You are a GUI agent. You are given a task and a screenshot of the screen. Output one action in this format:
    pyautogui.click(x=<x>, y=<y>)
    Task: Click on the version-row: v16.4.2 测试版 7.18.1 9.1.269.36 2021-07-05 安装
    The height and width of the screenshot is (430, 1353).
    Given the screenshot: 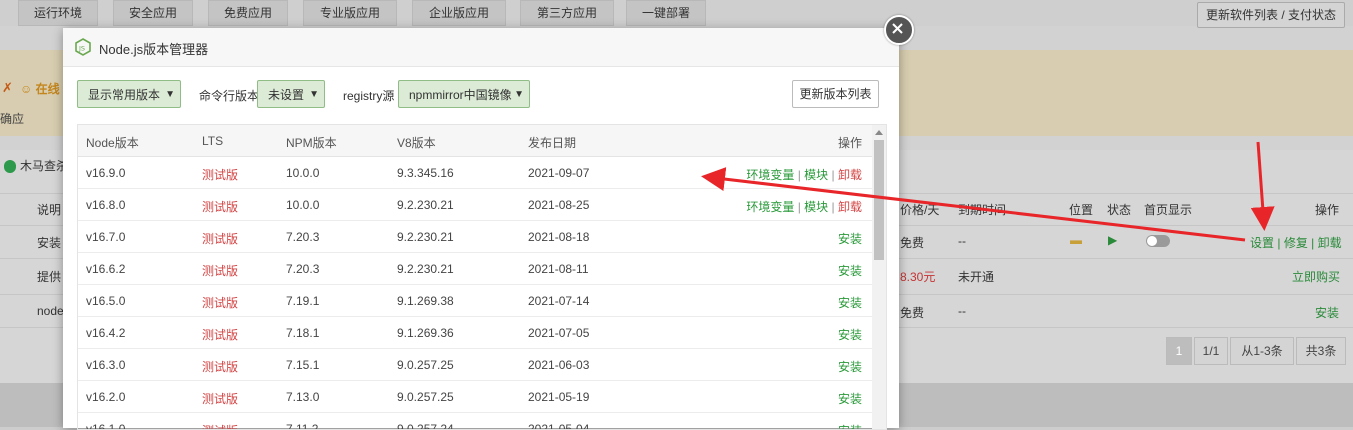 What is the action you would take?
    pyautogui.click(x=475, y=333)
    